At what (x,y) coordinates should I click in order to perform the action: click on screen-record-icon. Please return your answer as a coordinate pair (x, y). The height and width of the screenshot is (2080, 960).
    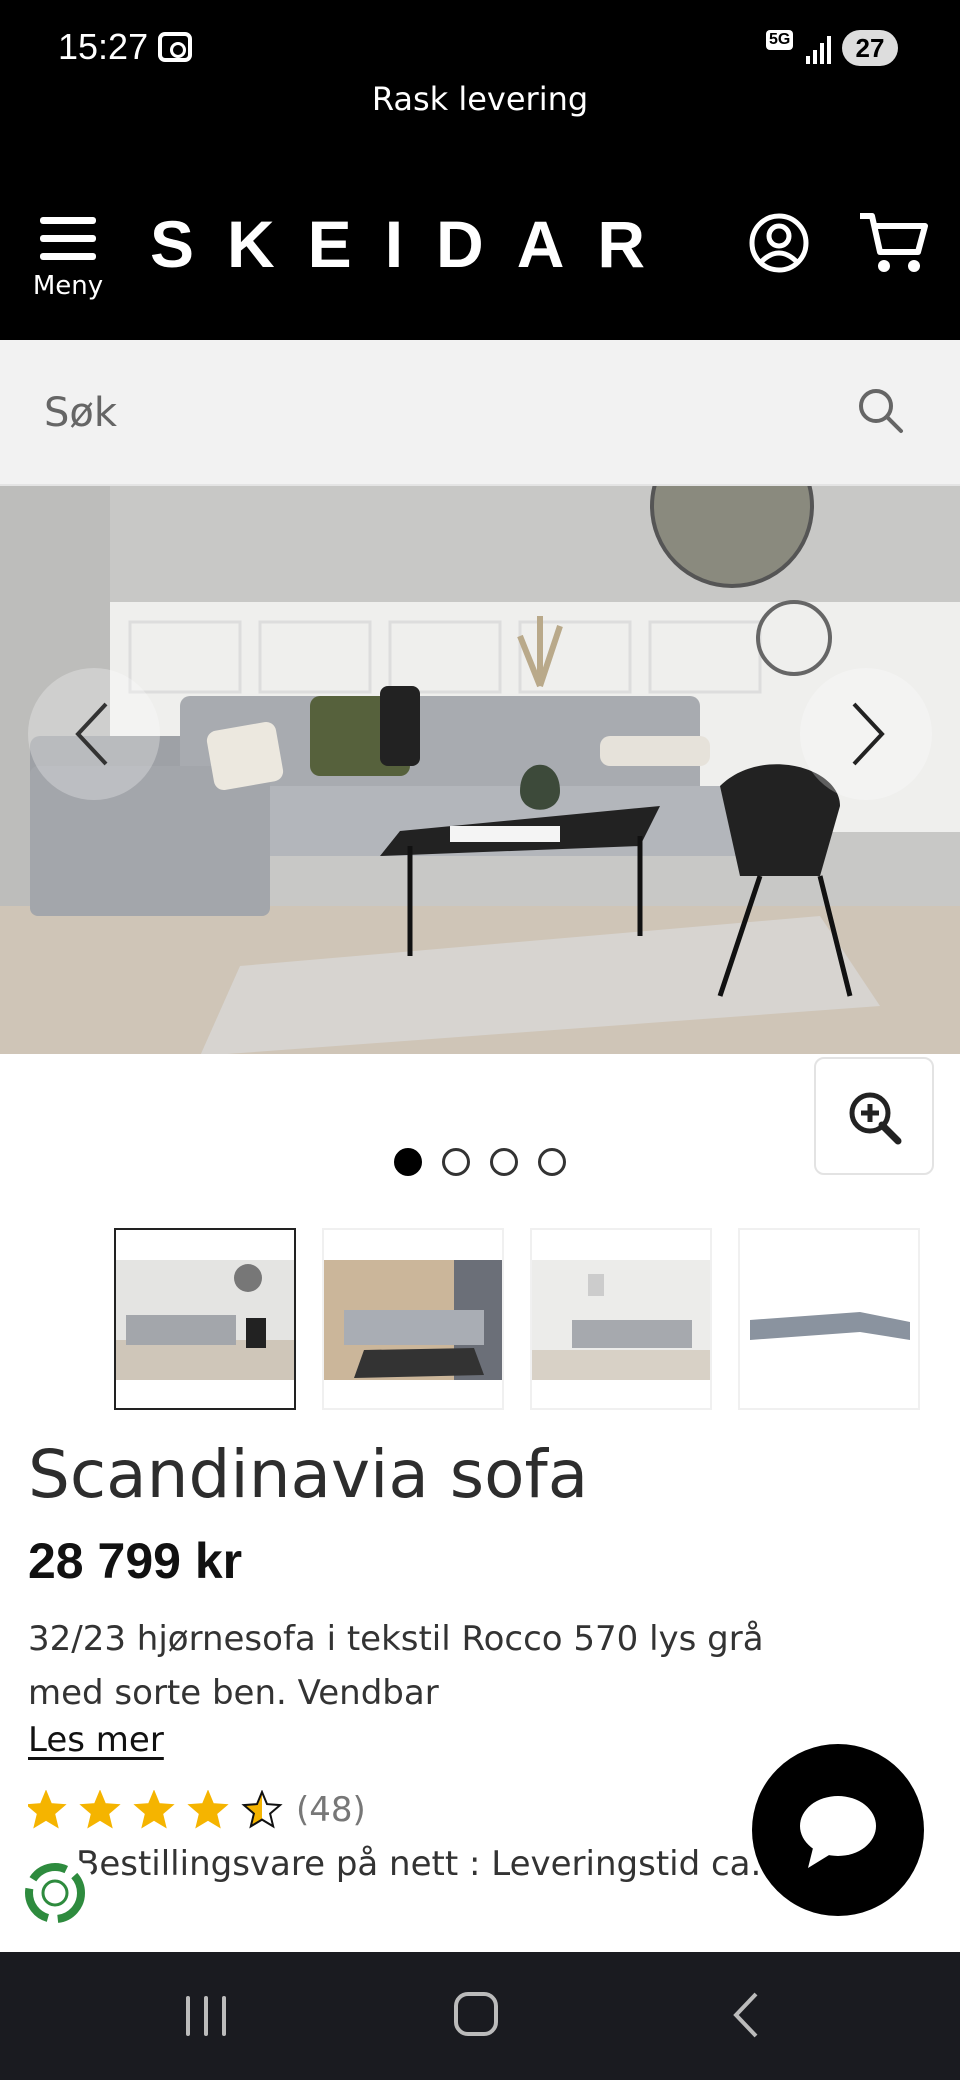
    Looking at the image, I should click on (175, 47).